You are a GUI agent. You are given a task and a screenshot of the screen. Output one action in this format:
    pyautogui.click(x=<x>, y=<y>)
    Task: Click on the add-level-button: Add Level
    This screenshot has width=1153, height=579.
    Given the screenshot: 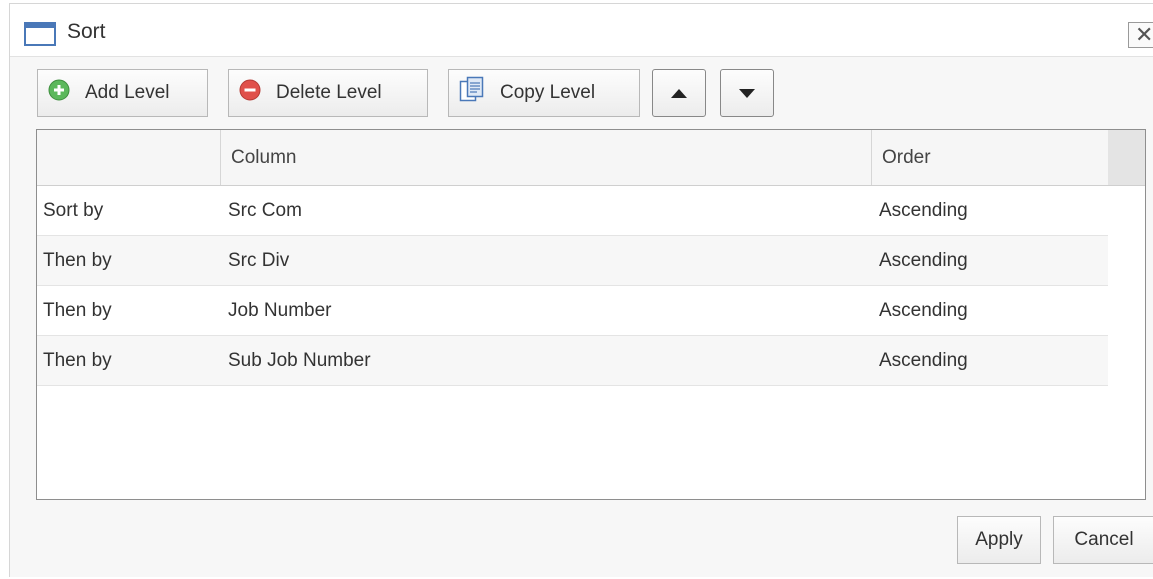 What is the action you would take?
    pyautogui.click(x=122, y=93)
    